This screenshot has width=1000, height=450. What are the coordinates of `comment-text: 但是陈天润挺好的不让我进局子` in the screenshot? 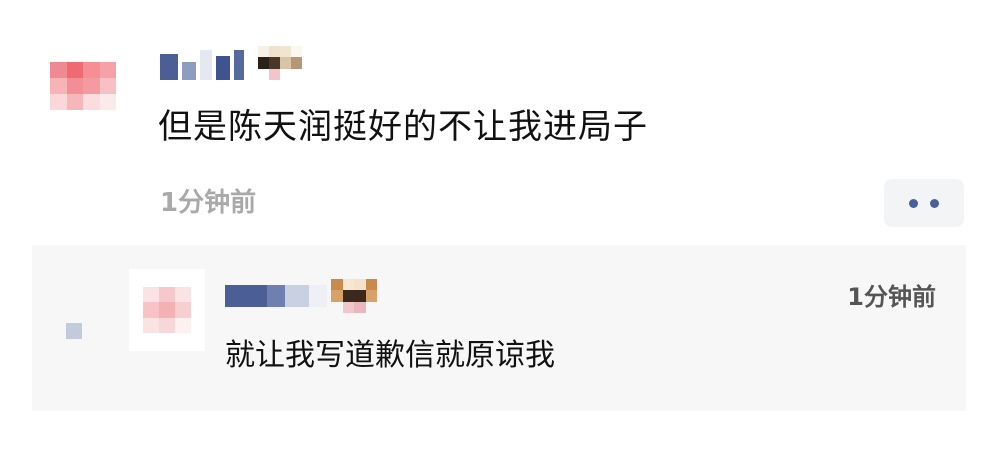 It's located at (403, 127).